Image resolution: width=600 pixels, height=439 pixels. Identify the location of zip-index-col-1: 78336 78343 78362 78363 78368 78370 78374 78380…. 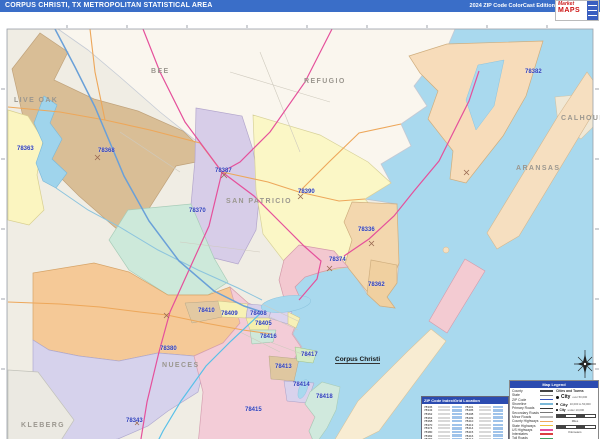
(444, 422).